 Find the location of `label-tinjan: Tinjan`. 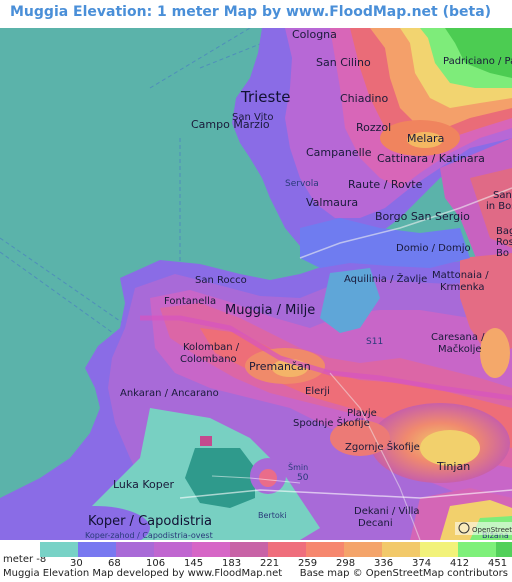

label-tinjan: Tinjan is located at coordinates (453, 466).